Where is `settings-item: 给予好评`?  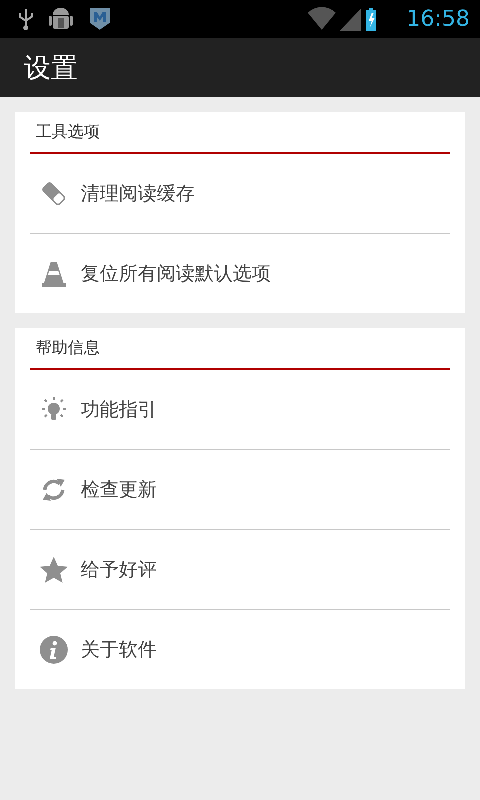
settings-item: 给予好评 is located at coordinates (240, 569).